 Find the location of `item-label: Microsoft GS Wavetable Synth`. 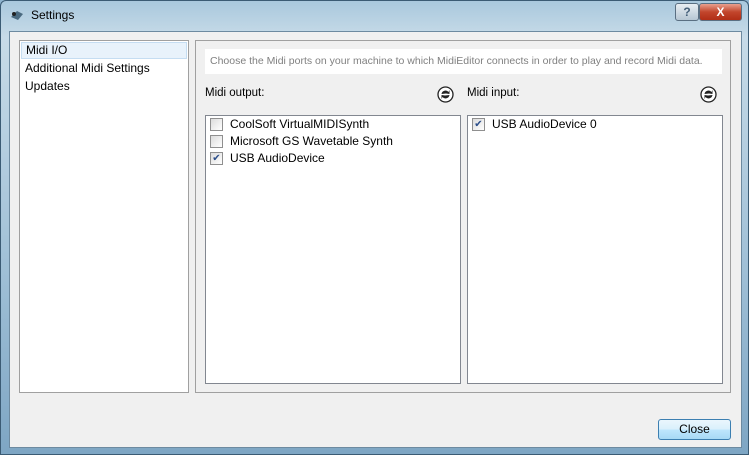

item-label: Microsoft GS Wavetable Synth is located at coordinates (311, 141).